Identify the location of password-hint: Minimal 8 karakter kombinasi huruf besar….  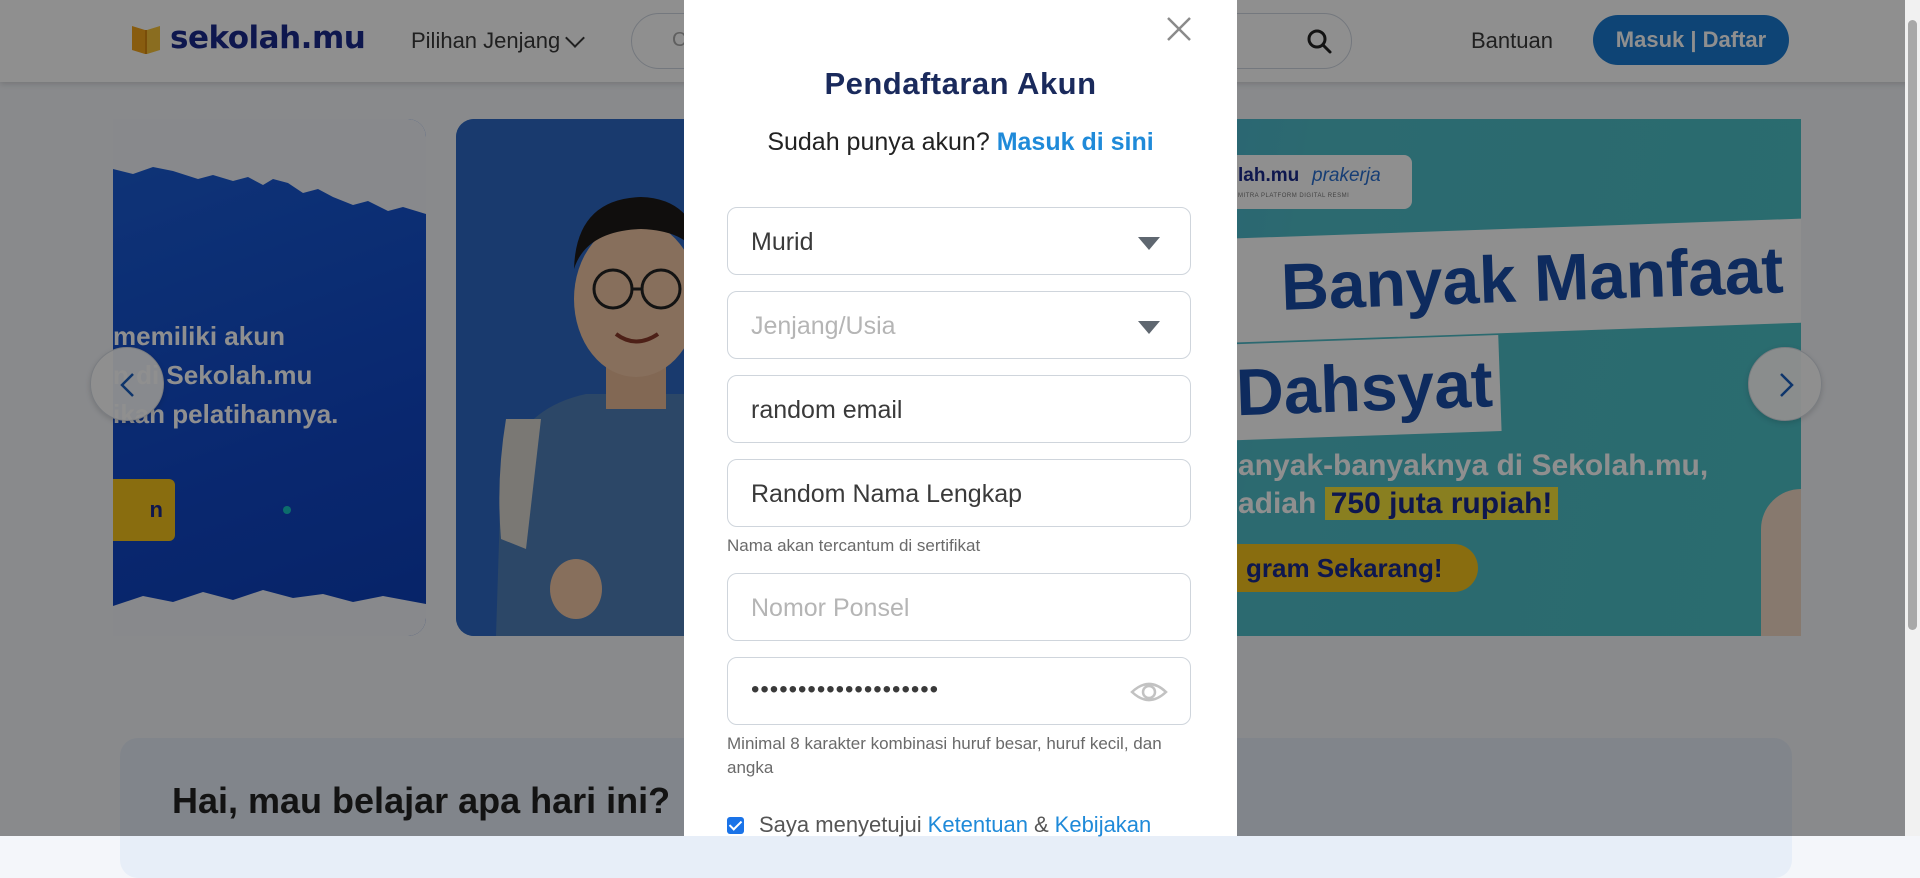
(944, 755).